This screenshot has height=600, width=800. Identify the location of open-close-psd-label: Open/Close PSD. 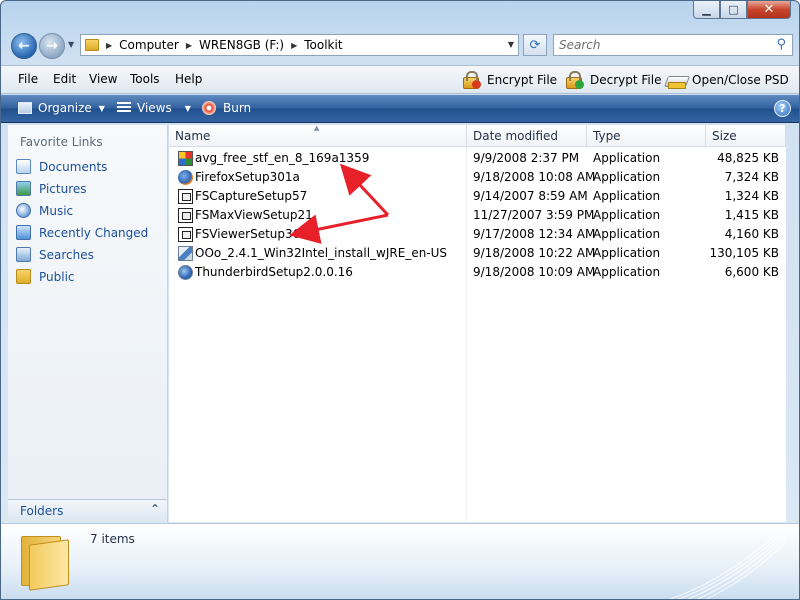
(740, 80).